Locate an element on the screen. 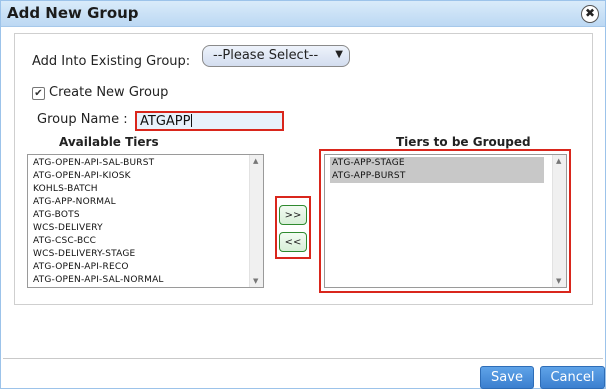  cancel-button: Cancel is located at coordinates (572, 377).